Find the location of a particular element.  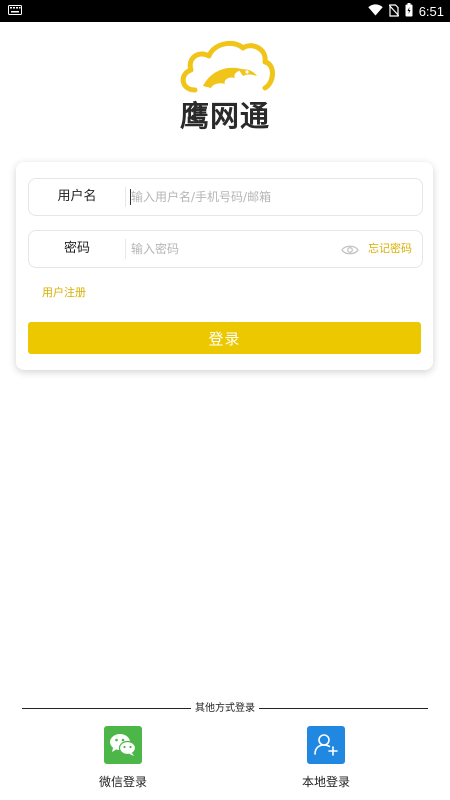

password-label: 密码 is located at coordinates (76, 248).